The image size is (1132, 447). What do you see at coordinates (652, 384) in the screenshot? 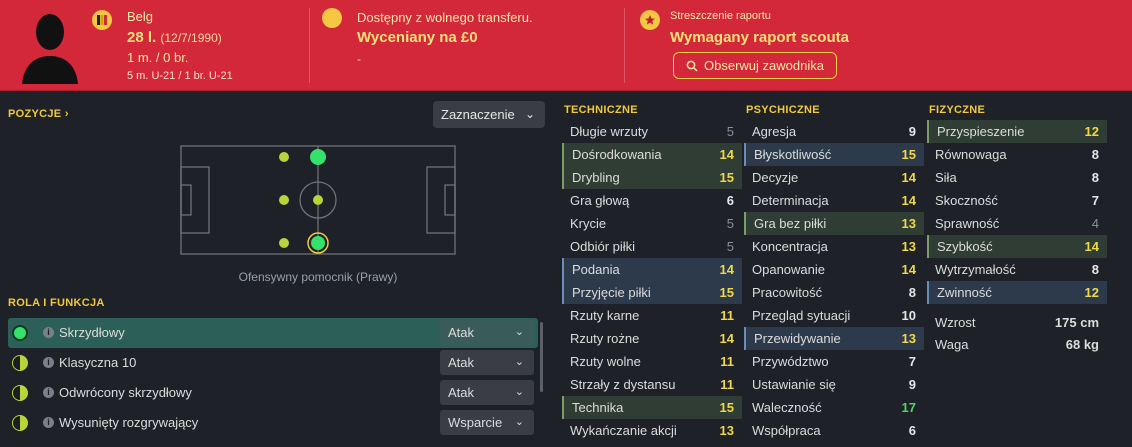
I see `attribute-row: Strzały z dystansu 11` at bounding box center [652, 384].